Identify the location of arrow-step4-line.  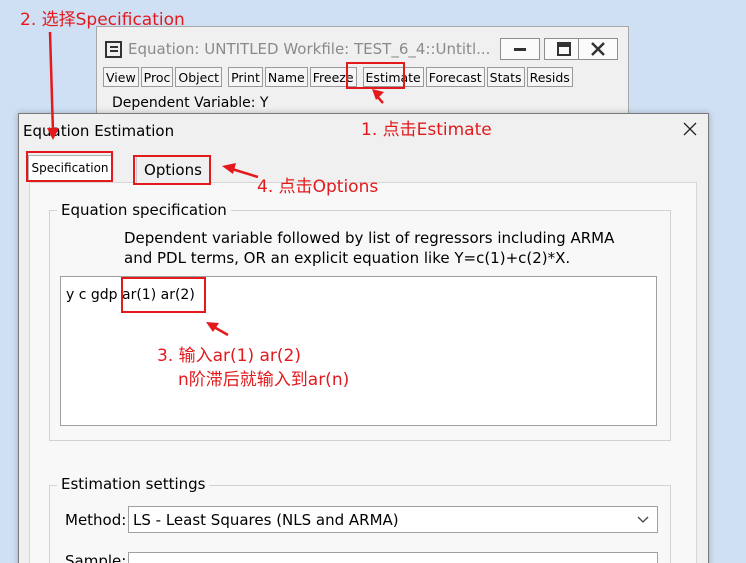
(245, 173).